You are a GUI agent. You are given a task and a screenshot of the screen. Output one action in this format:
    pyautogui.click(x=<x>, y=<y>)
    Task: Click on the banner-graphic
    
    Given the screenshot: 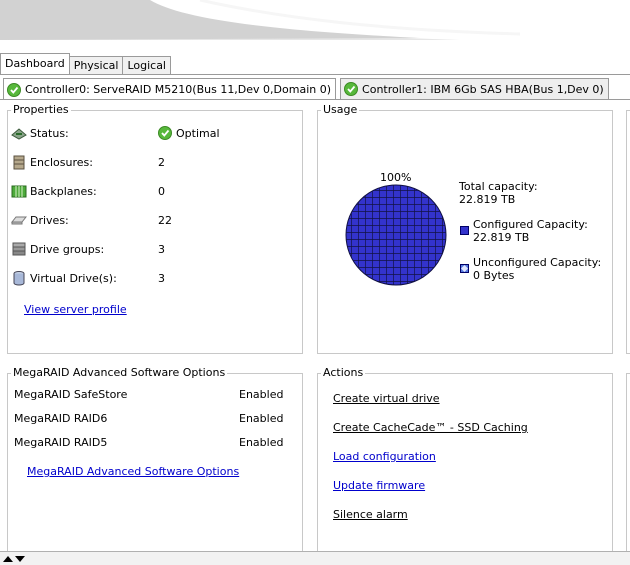 What is the action you would take?
    pyautogui.click(x=315, y=20)
    